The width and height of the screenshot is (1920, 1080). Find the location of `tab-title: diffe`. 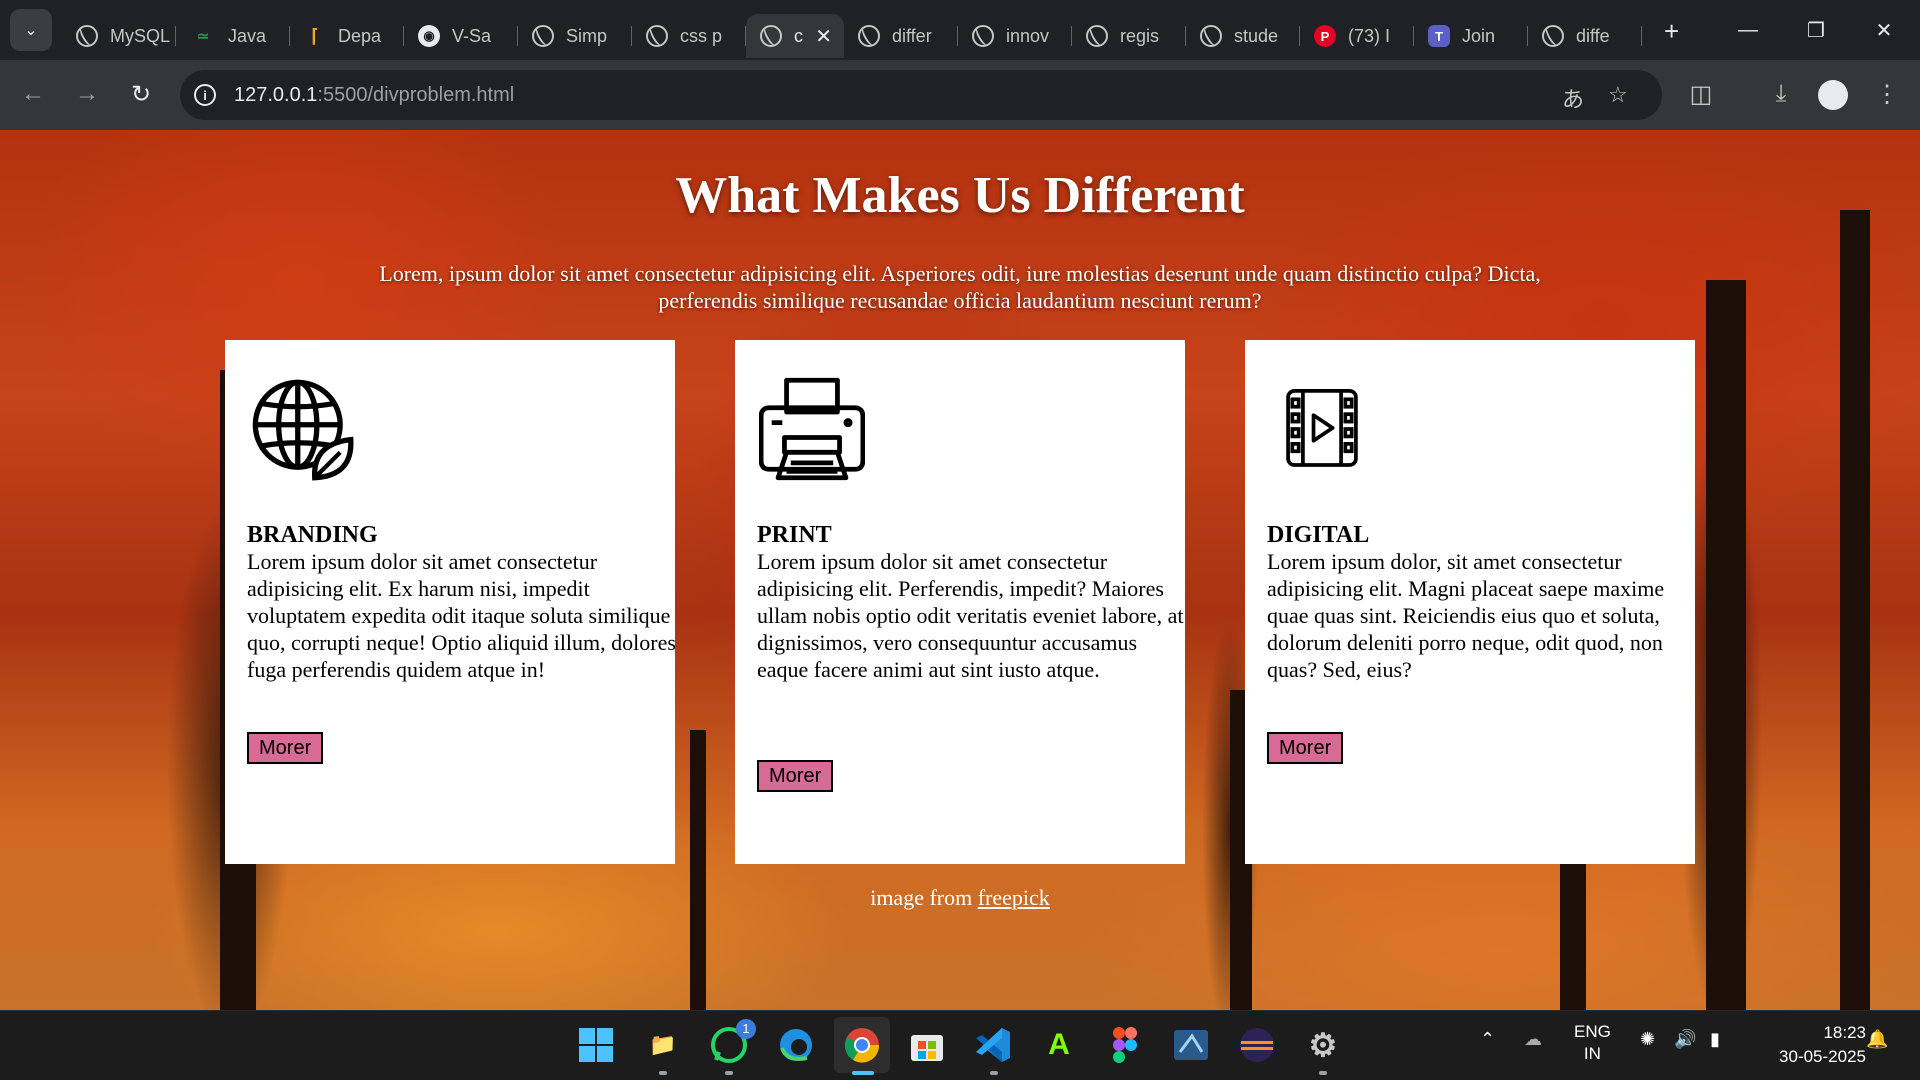

tab-title: diffe is located at coordinates (1593, 35).